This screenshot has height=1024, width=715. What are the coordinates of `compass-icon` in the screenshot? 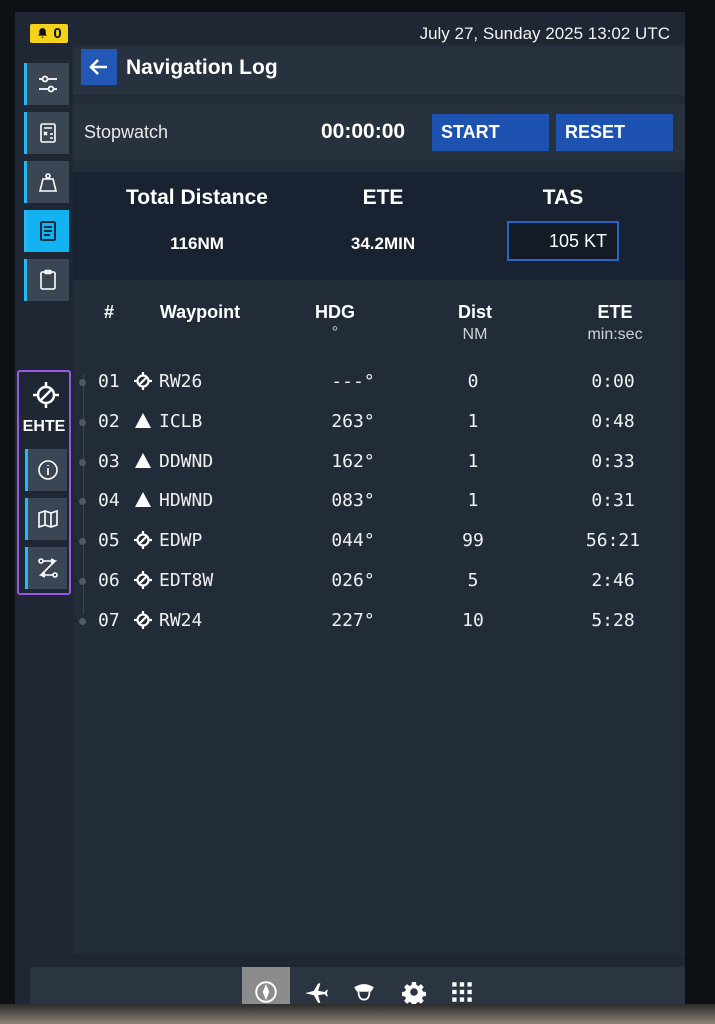 It's located at (266, 991).